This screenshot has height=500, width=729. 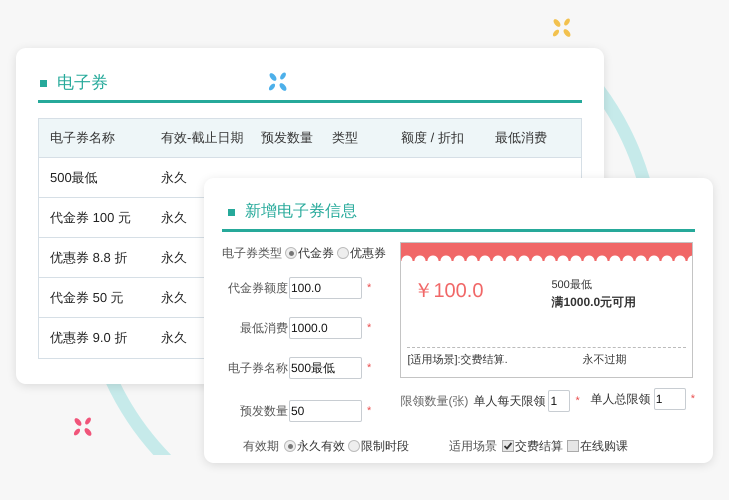 I want to click on coupon-expiry: 永不过期, so click(x=604, y=360).